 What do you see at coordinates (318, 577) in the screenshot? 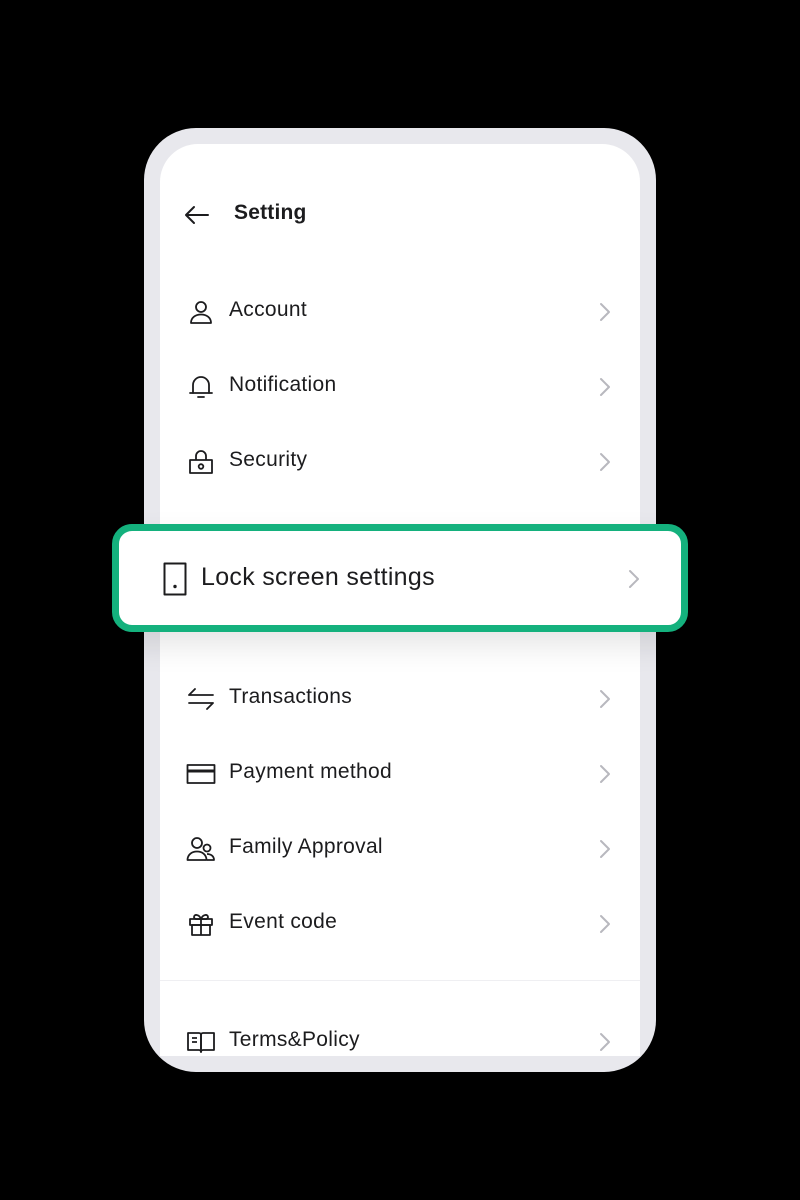
I see `lock-screen-settings-label: Lock screen settings` at bounding box center [318, 577].